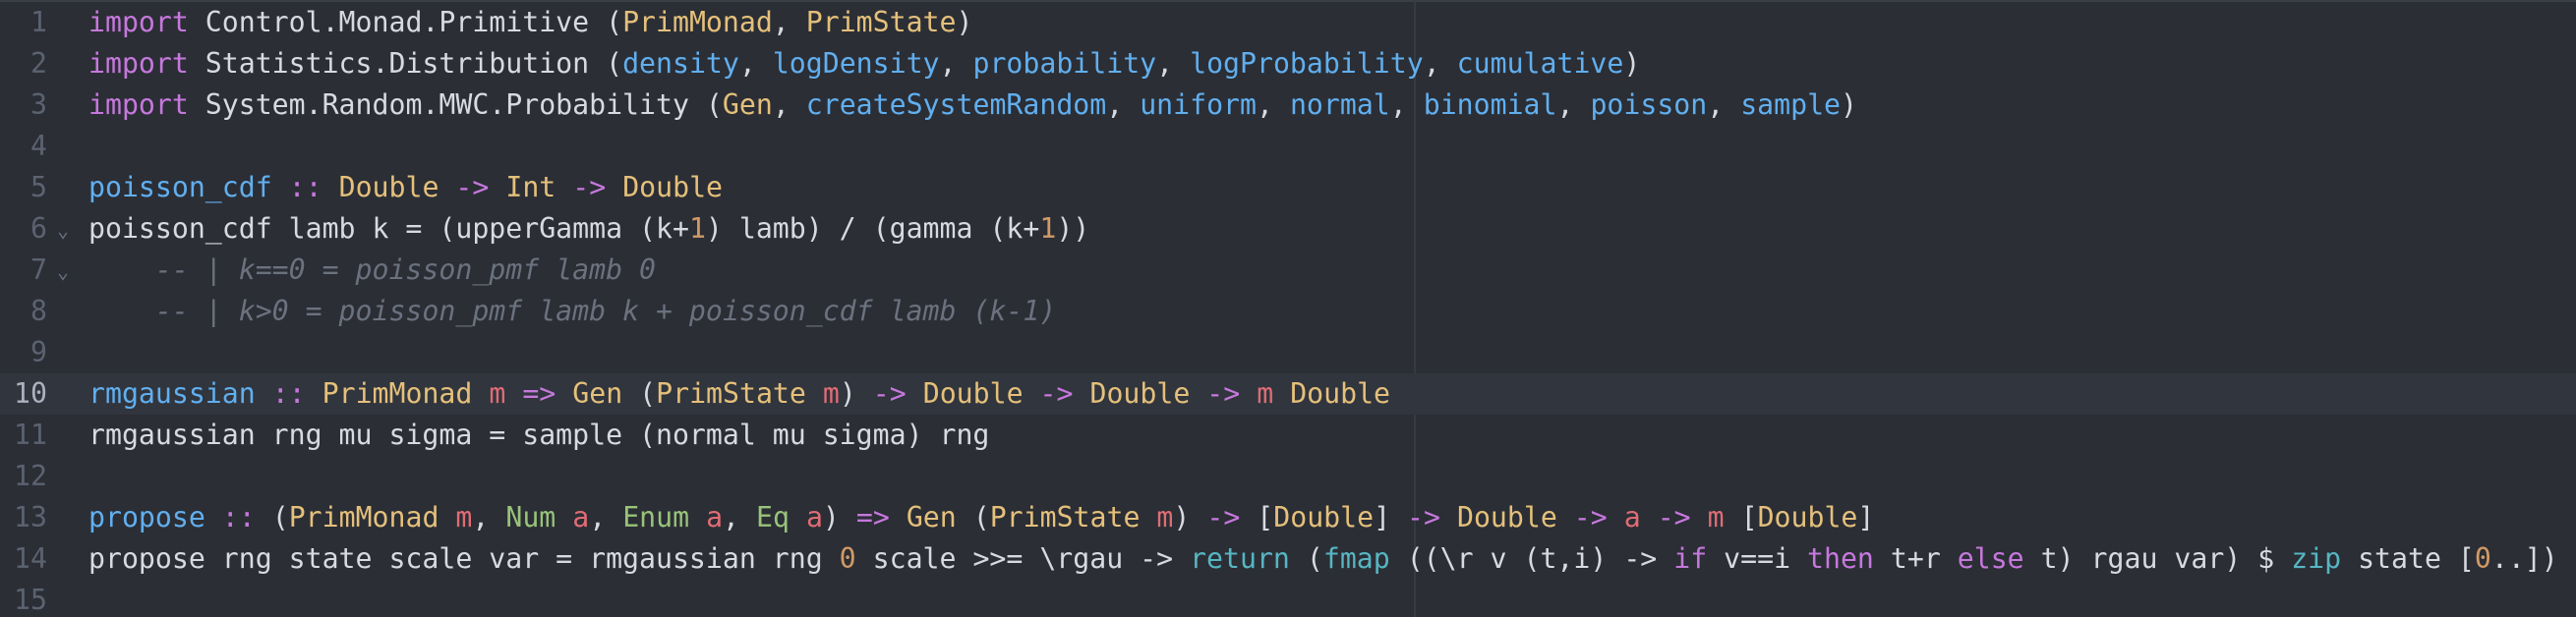 This screenshot has height=617, width=2576. What do you see at coordinates (288, 393) in the screenshot?
I see `code-token: ::` at bounding box center [288, 393].